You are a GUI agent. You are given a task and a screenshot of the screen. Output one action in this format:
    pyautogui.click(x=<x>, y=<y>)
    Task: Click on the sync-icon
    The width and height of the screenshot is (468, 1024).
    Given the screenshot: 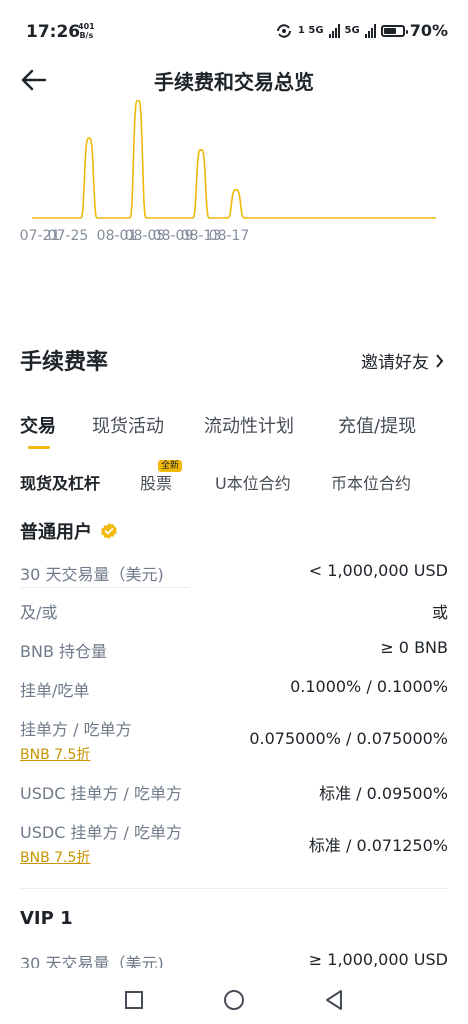 What is the action you would take?
    pyautogui.click(x=283, y=30)
    